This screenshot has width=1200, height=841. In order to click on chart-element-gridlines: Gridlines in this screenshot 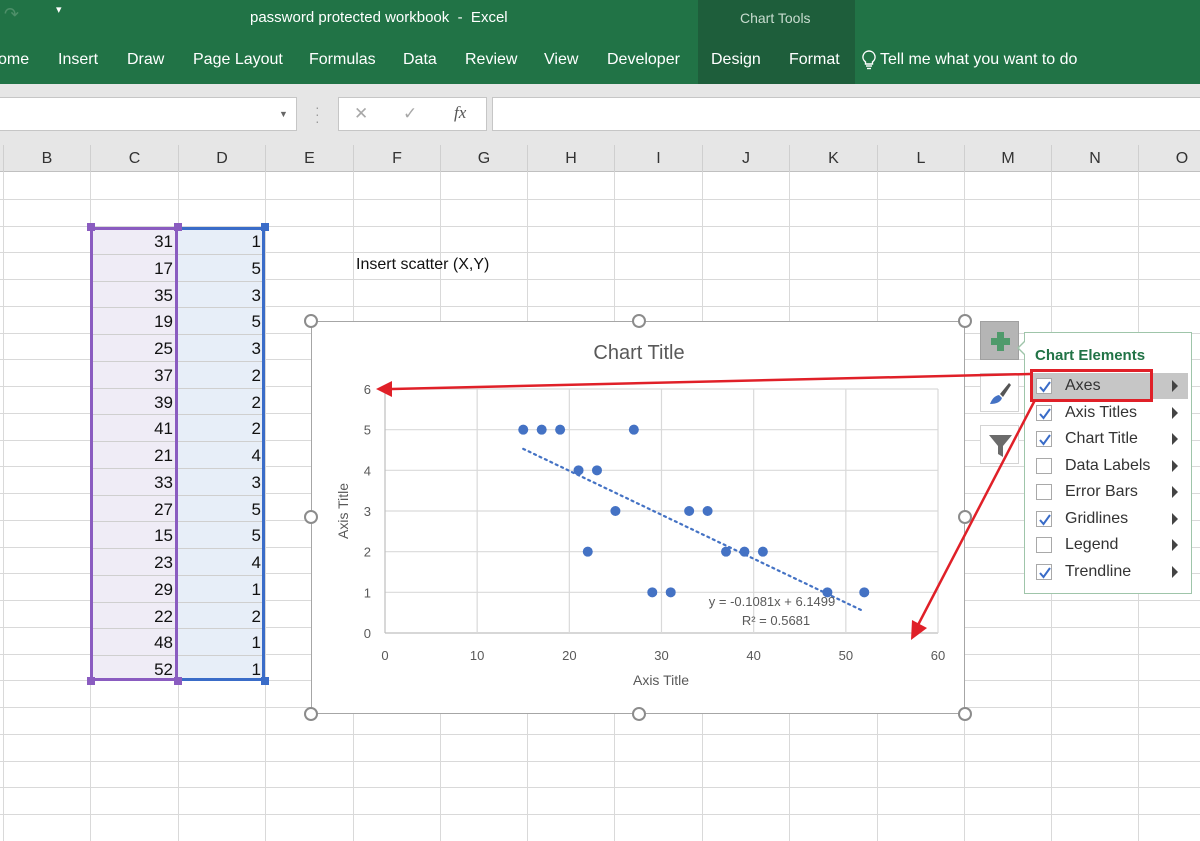, I will do `click(1109, 519)`.